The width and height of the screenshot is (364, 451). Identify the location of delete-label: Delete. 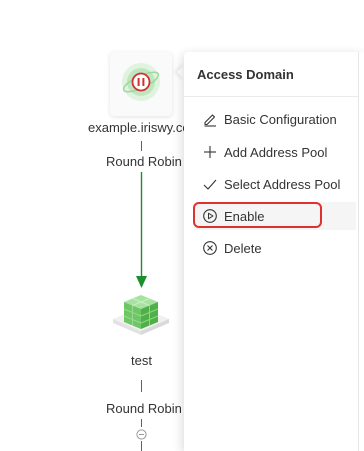
(243, 248).